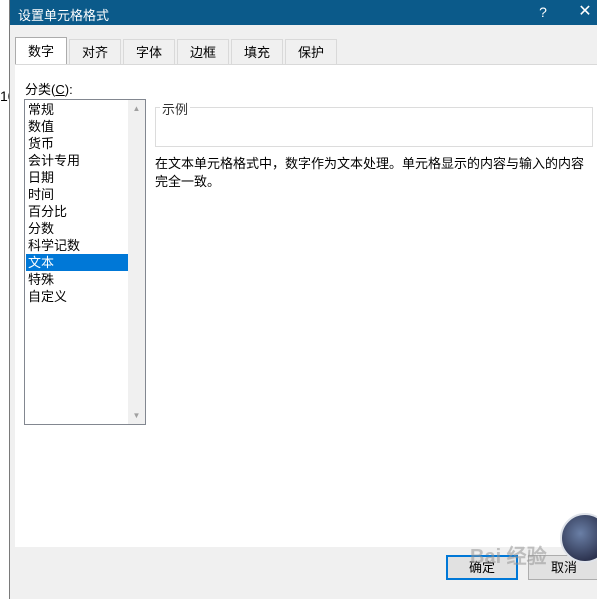 The image size is (597, 599). I want to click on category-scrollbar: ▲ ▼, so click(136, 262).